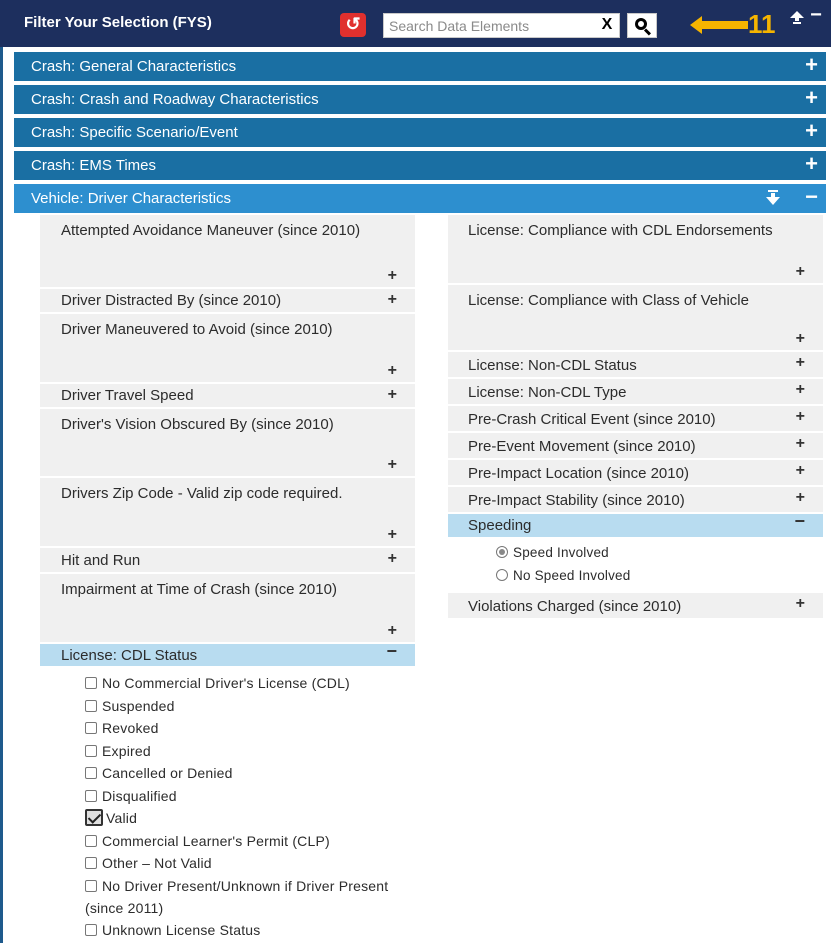 Image resolution: width=831 pixels, height=945 pixels. I want to click on list-item-driver-distracted: Driver Distracted By (since 2010) +, so click(227, 301).